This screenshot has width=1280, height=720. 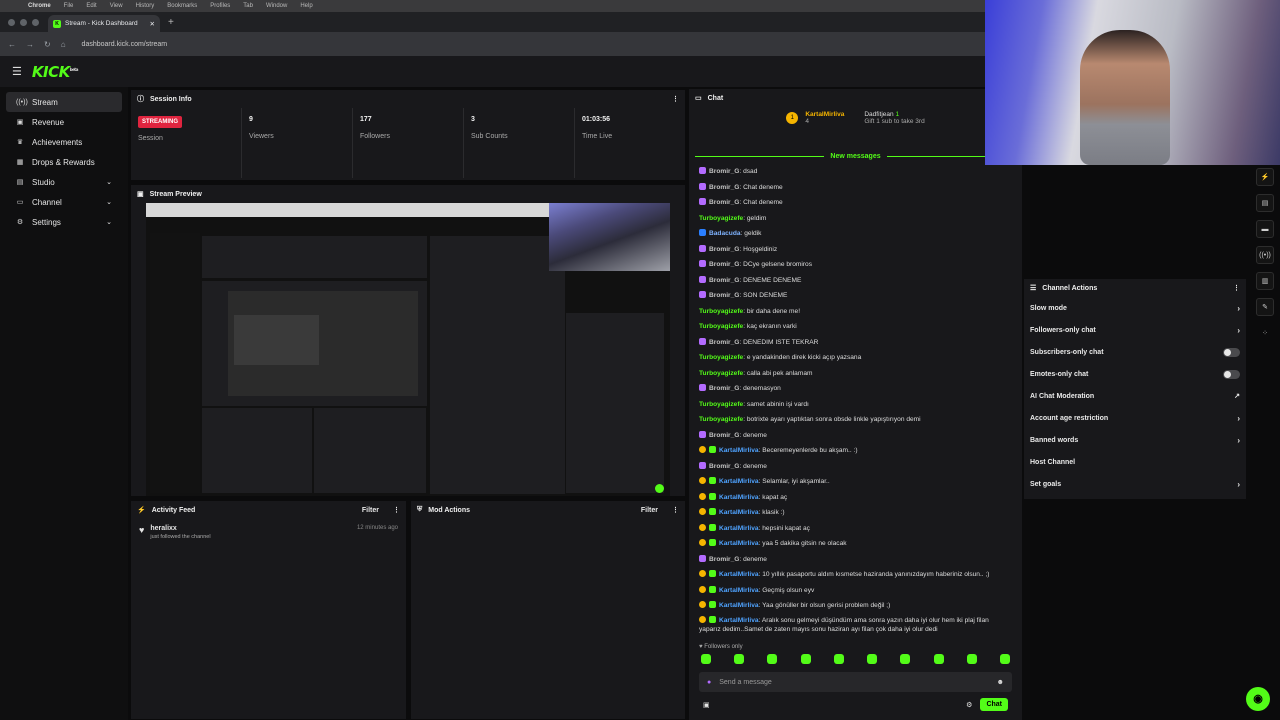 What do you see at coordinates (104, 23) in the screenshot?
I see `browser-tab: K Stream - Kick Dashboard ✕` at bounding box center [104, 23].